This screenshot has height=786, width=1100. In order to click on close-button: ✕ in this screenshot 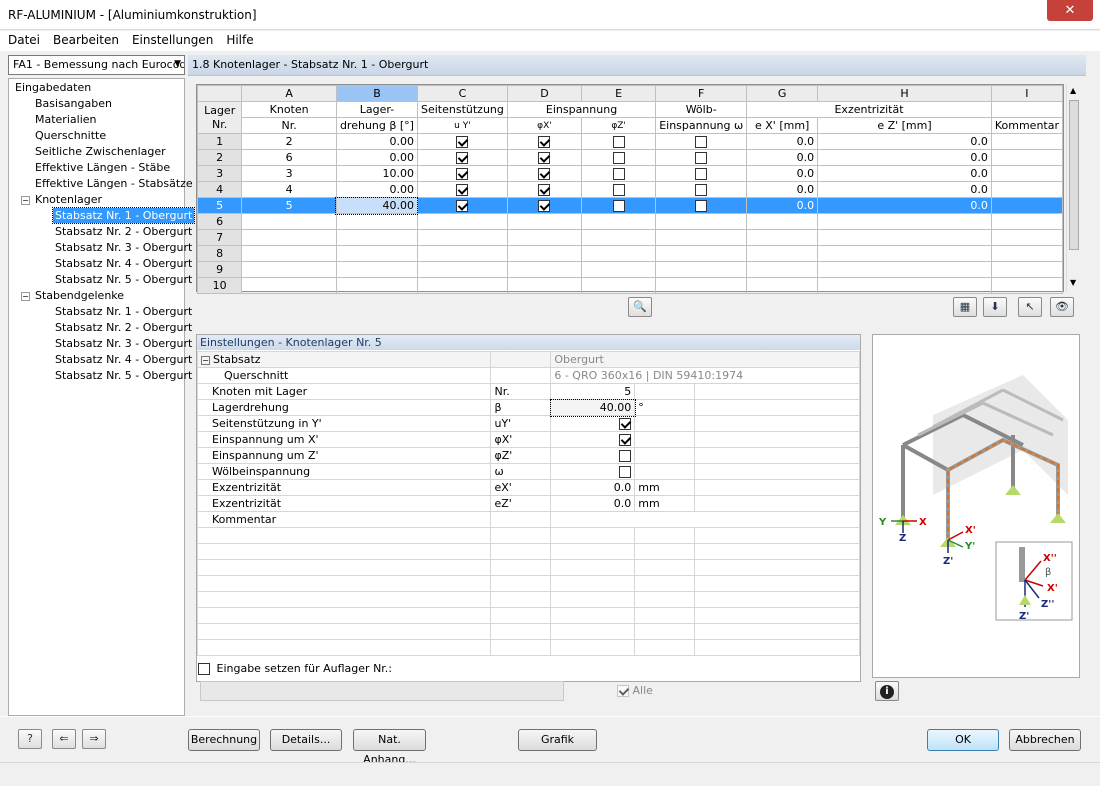, I will do `click(1070, 10)`.